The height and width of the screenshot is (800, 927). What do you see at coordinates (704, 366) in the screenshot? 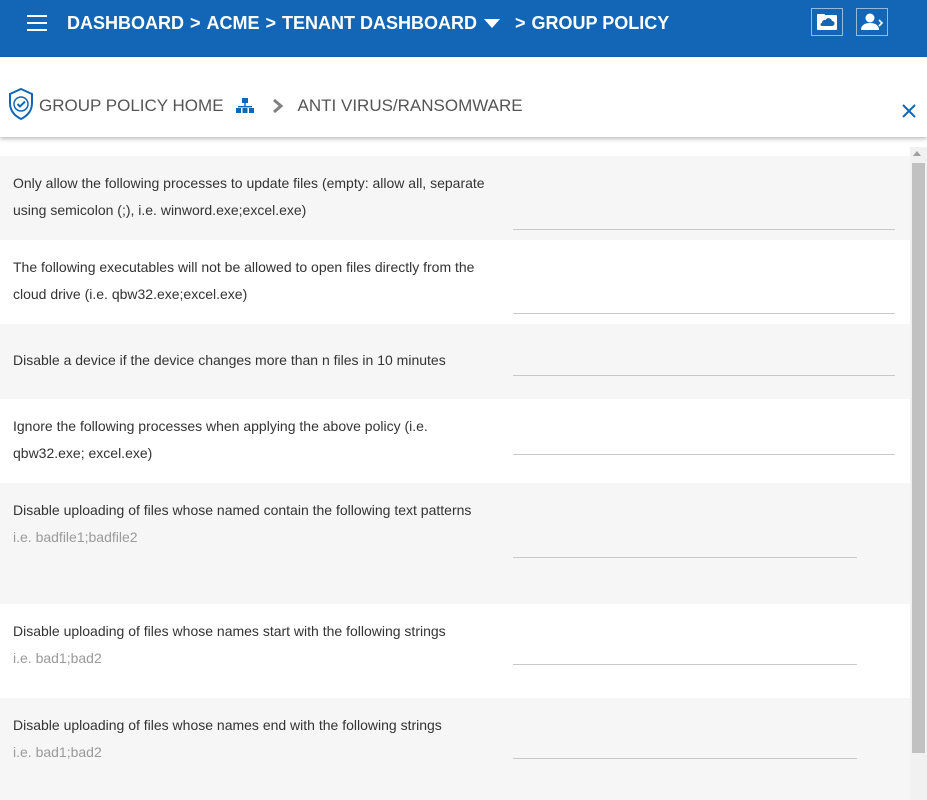
I see `file-change-threshold-input` at bounding box center [704, 366].